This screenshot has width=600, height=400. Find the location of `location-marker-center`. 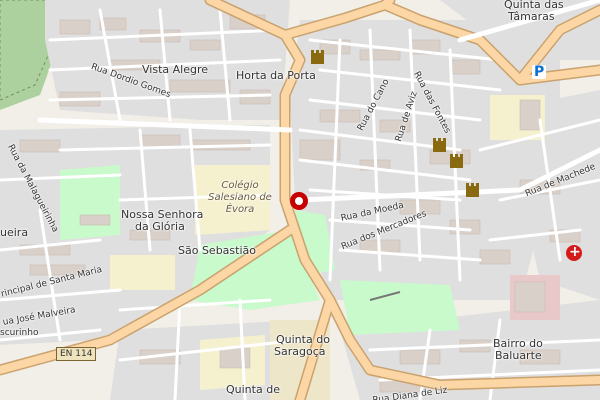

location-marker-center is located at coordinates (299, 201).